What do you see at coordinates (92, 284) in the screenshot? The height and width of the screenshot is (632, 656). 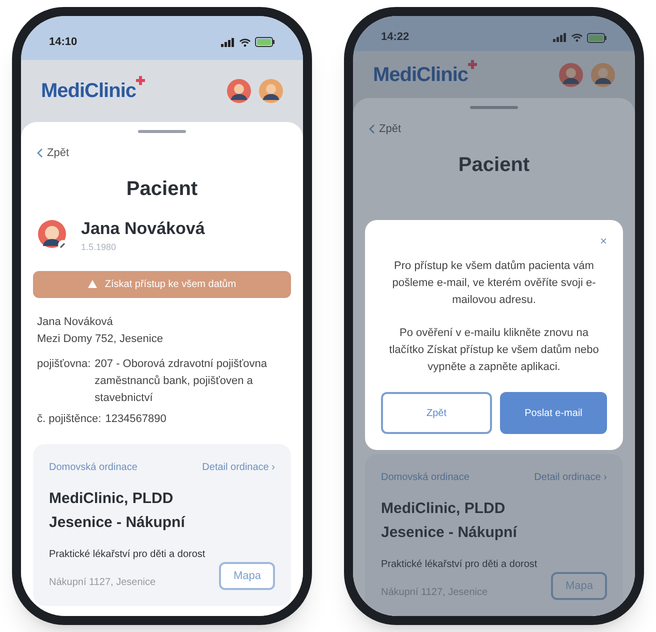 I see `warning-icon` at bounding box center [92, 284].